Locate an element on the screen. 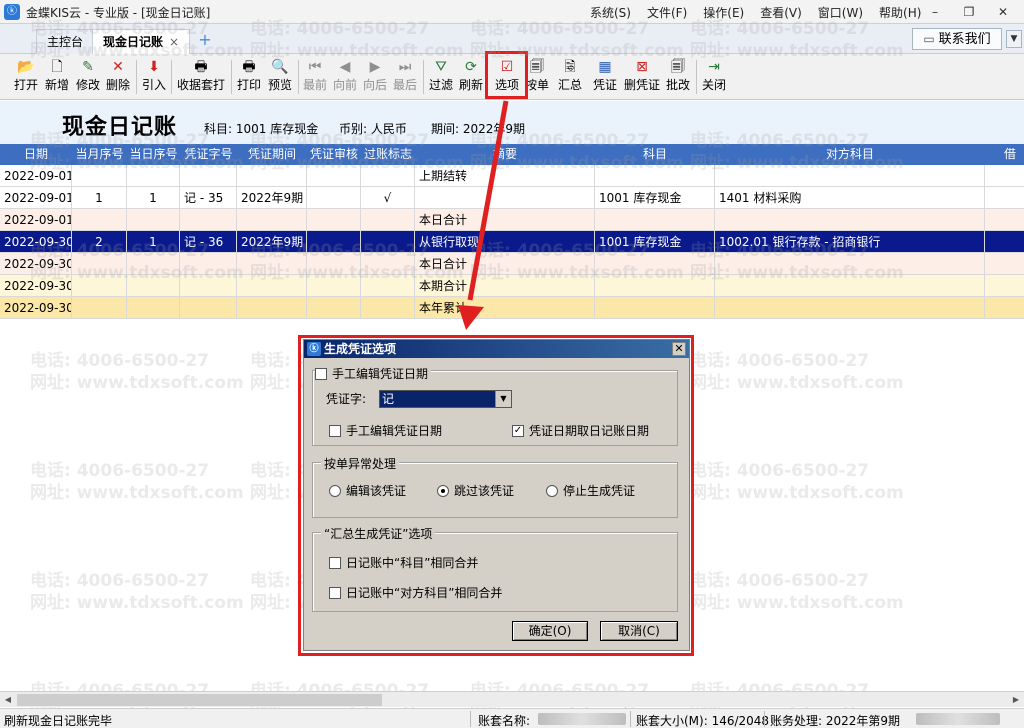  voucher-word-select: 记 ▼ is located at coordinates (445, 399).